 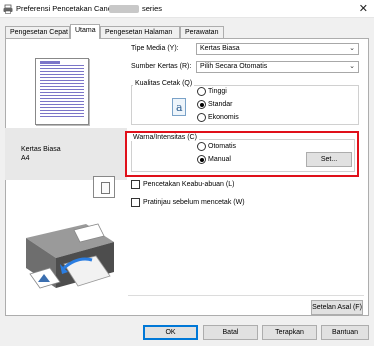 What do you see at coordinates (230, 332) in the screenshot?
I see `cancel-button: Batal` at bounding box center [230, 332].